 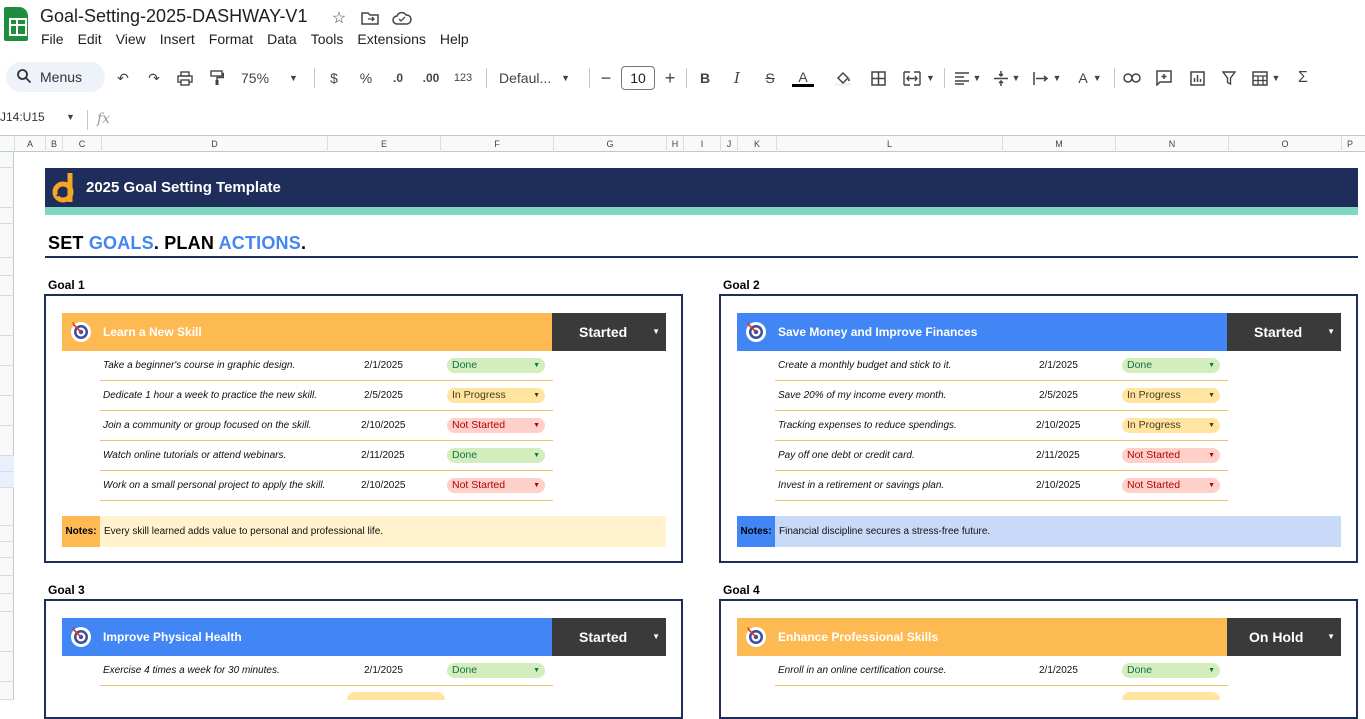 I want to click on column-header: A, so click(x=29, y=144).